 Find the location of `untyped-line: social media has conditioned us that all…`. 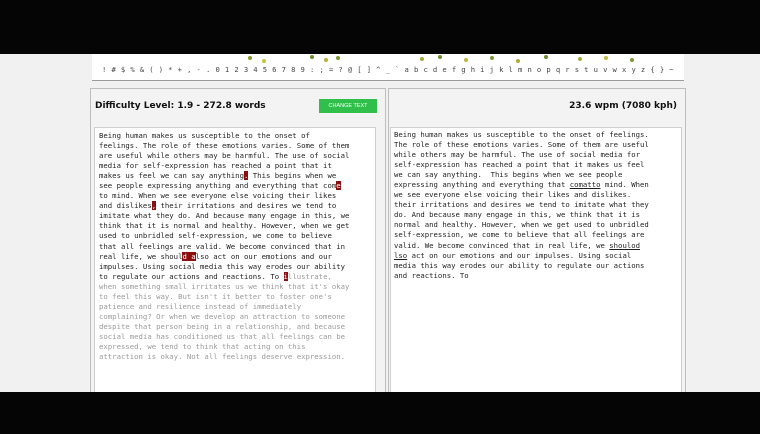

untyped-line: social media has conditioned us that all… is located at coordinates (222, 336).